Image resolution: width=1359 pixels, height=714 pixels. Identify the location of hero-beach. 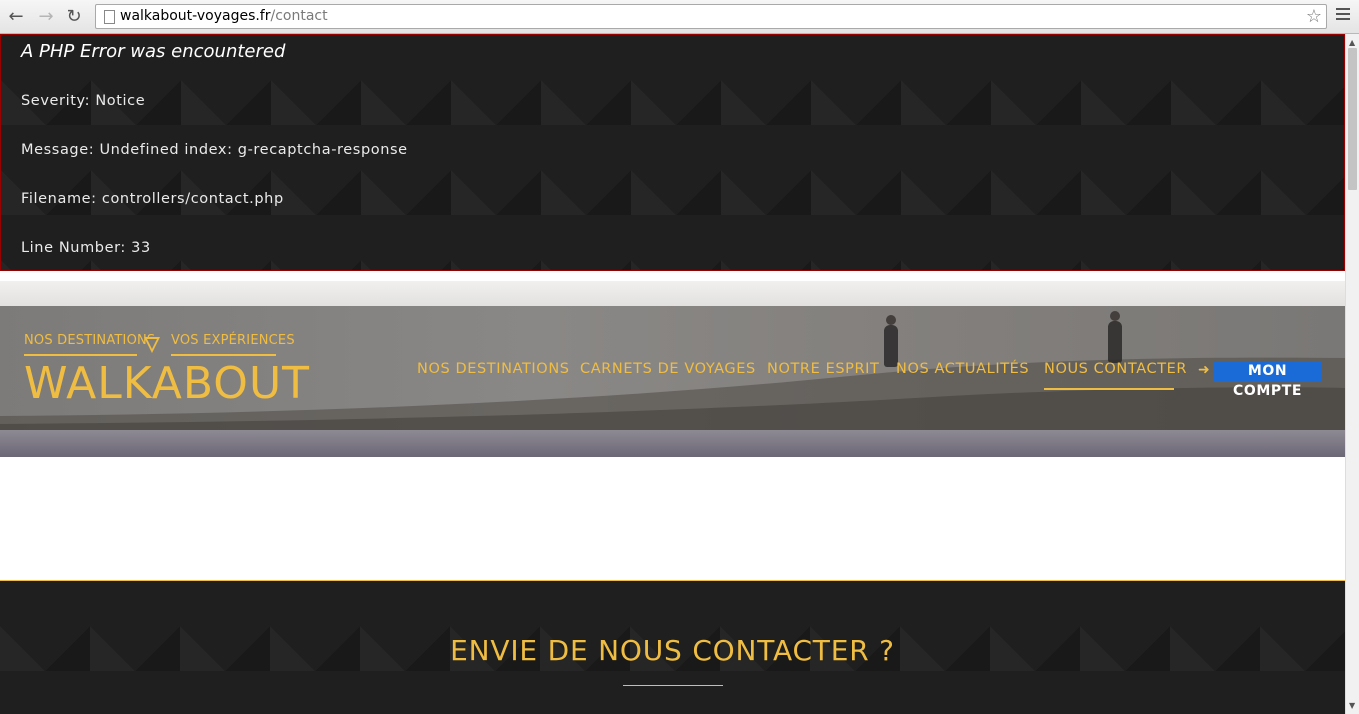
(672, 443).